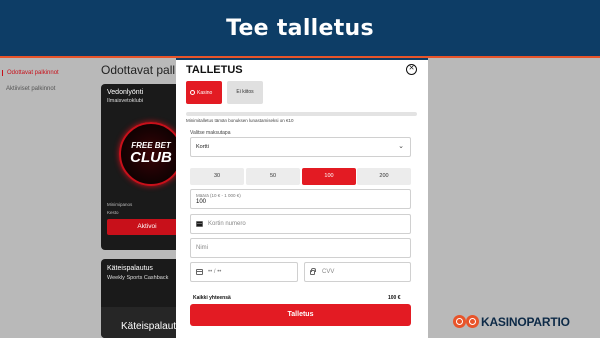 This screenshot has height=338, width=600. I want to click on payment-method-label: Valitse maksutapa, so click(210, 133).